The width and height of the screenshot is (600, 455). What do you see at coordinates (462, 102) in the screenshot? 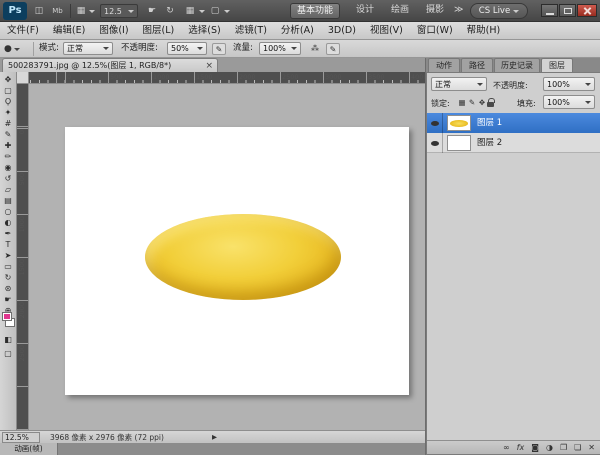
I see `lock-transparency-icon: ▦` at bounding box center [462, 102].